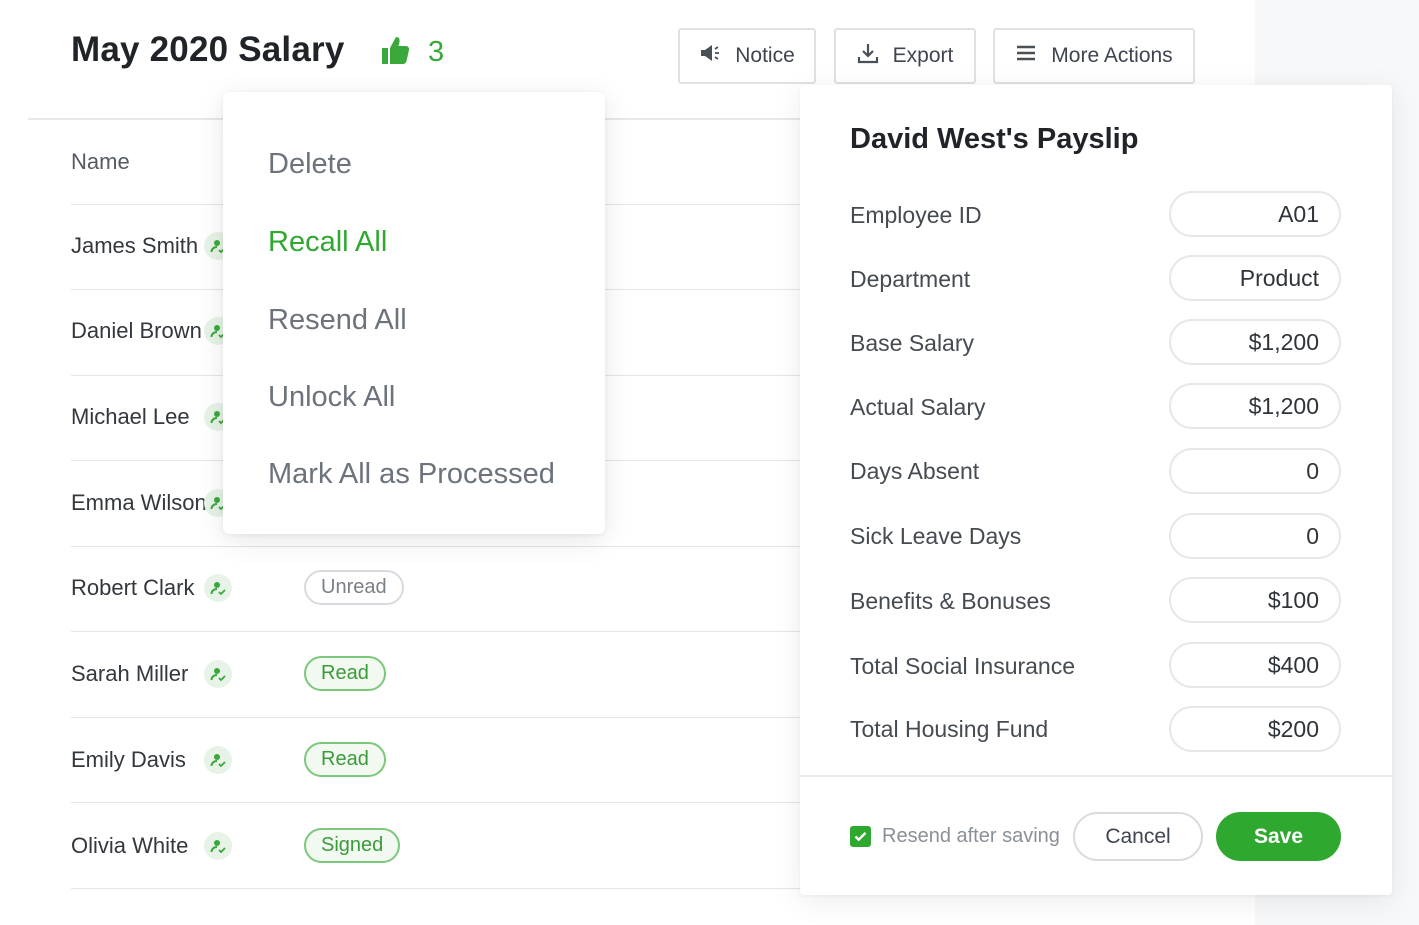 Image resolution: width=1419 pixels, height=925 pixels. What do you see at coordinates (994, 139) in the screenshot?
I see `payslip-title: David West's Payslip` at bounding box center [994, 139].